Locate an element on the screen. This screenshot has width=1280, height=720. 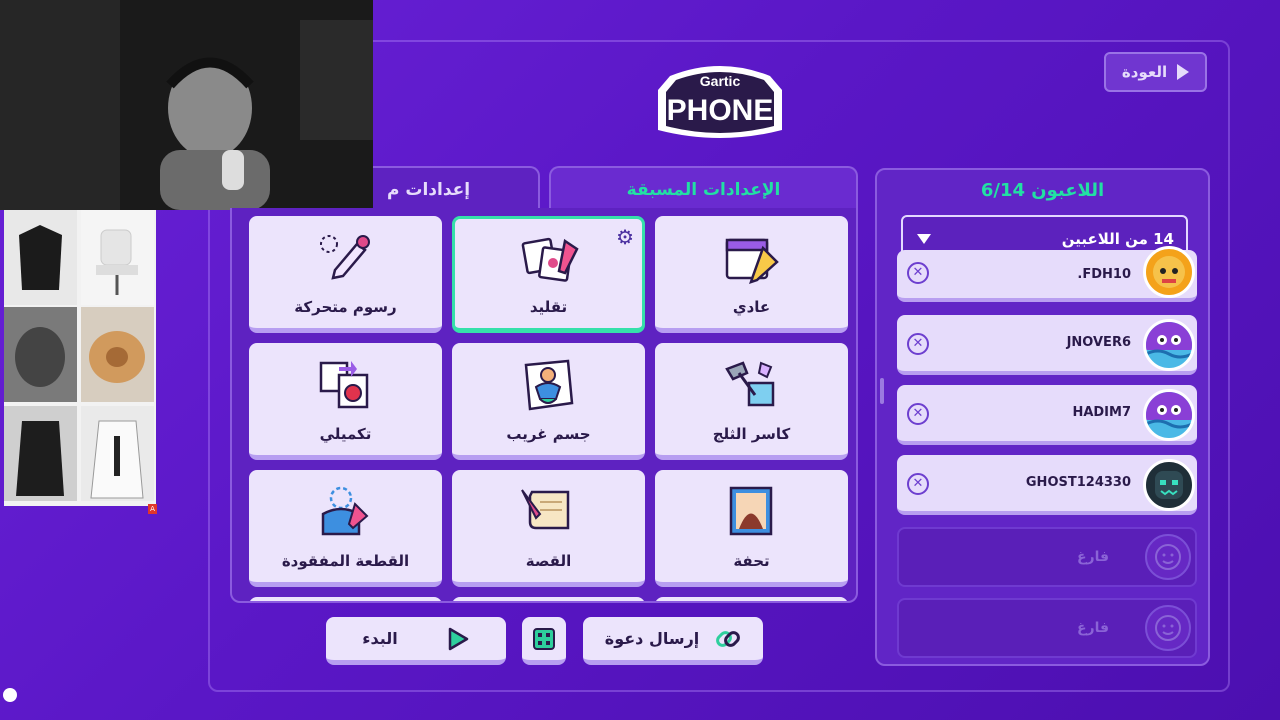
back-button-label: العودة is located at coordinates (1144, 72).